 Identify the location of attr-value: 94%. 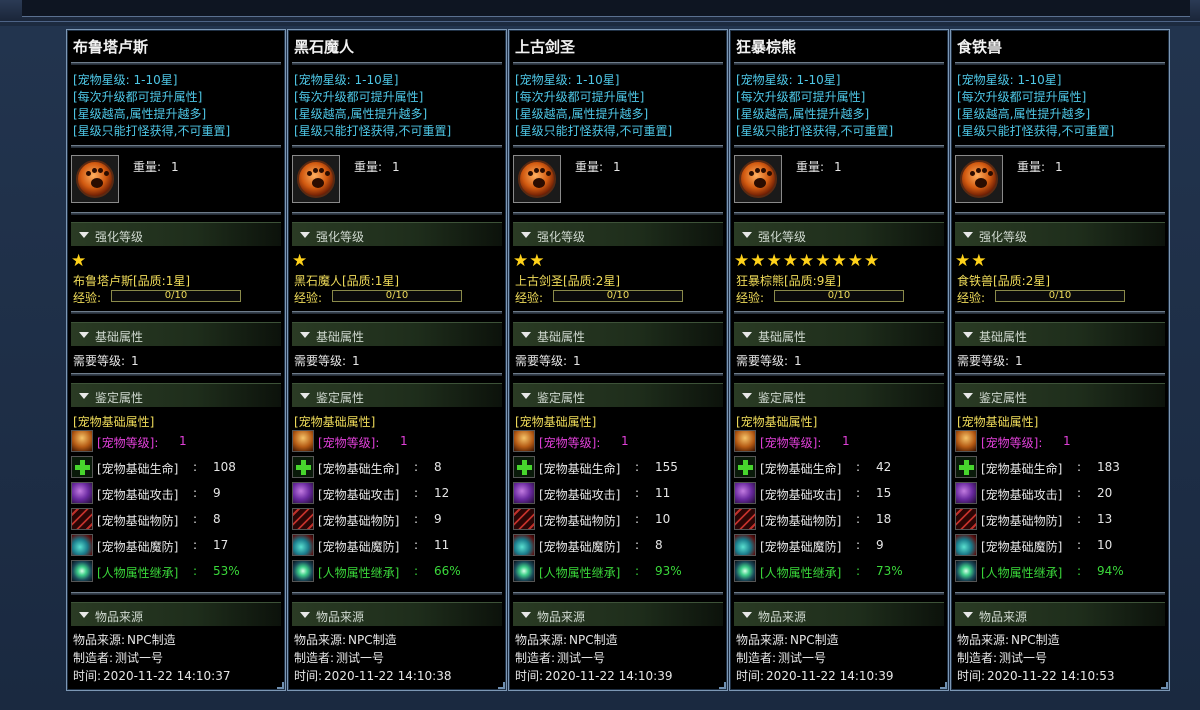
(1110, 571).